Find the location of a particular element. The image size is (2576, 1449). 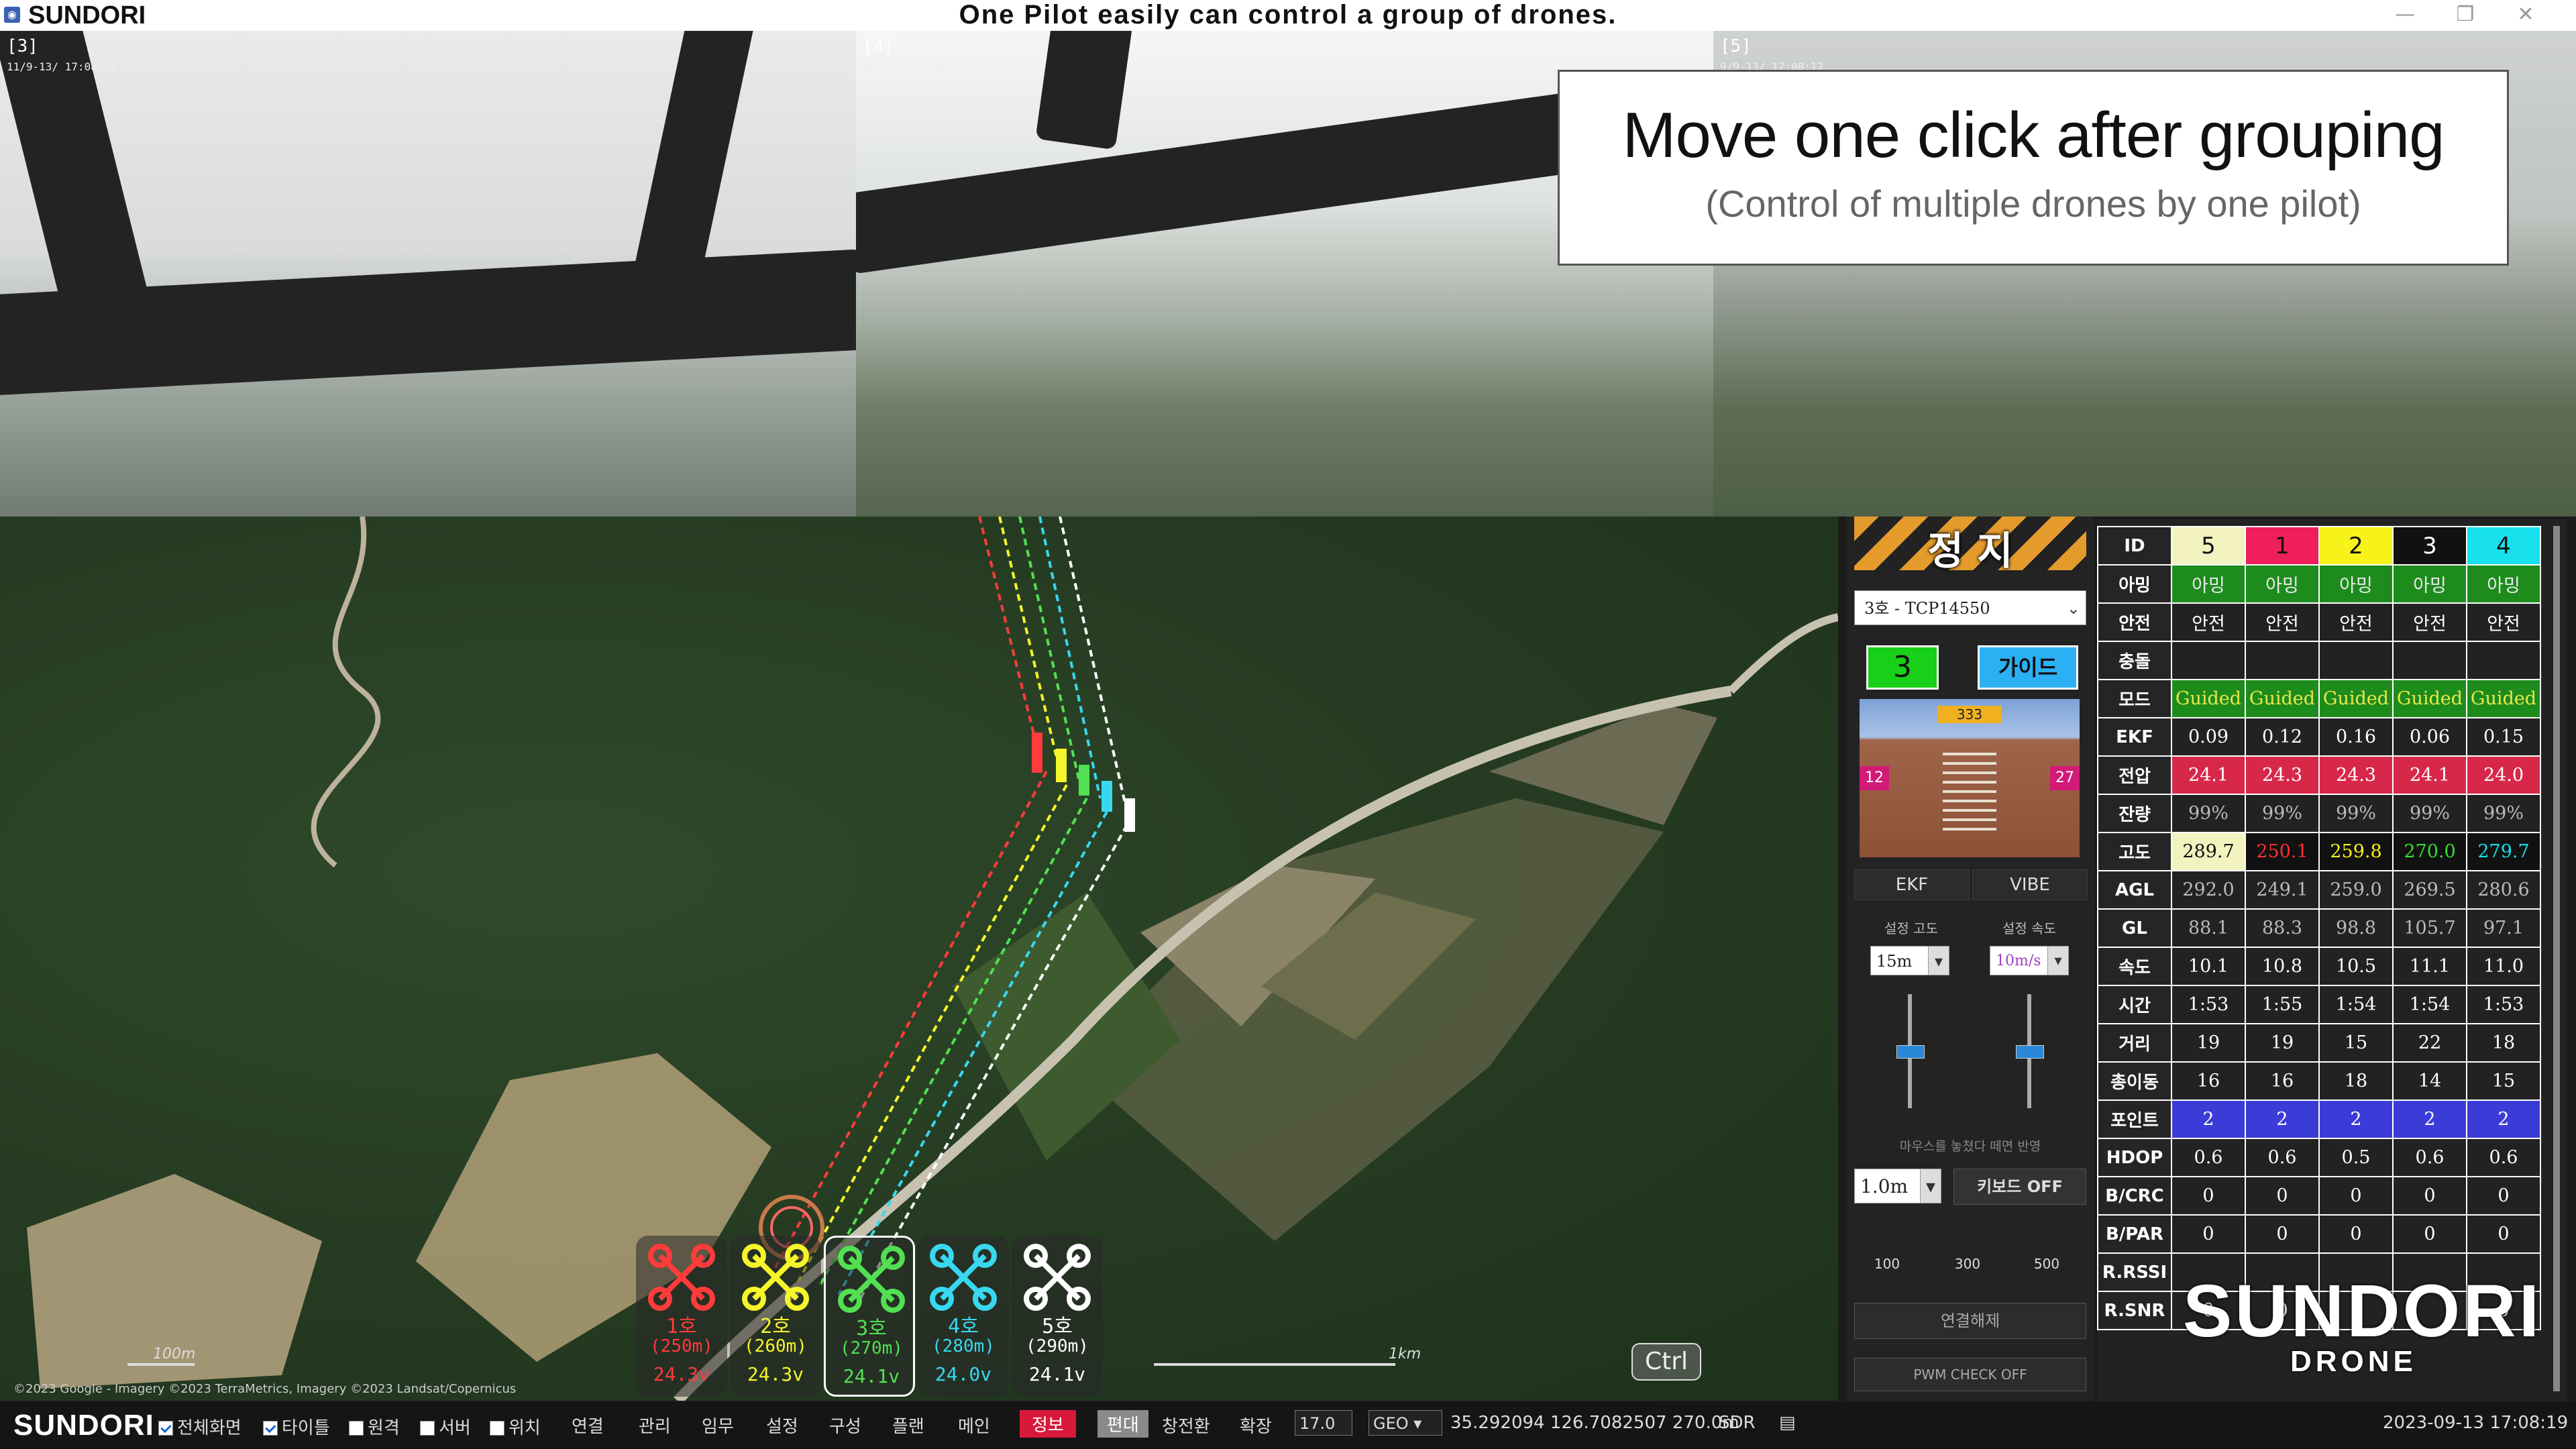

step-dropdown: 1.0m ▾ is located at coordinates (1897, 1186).